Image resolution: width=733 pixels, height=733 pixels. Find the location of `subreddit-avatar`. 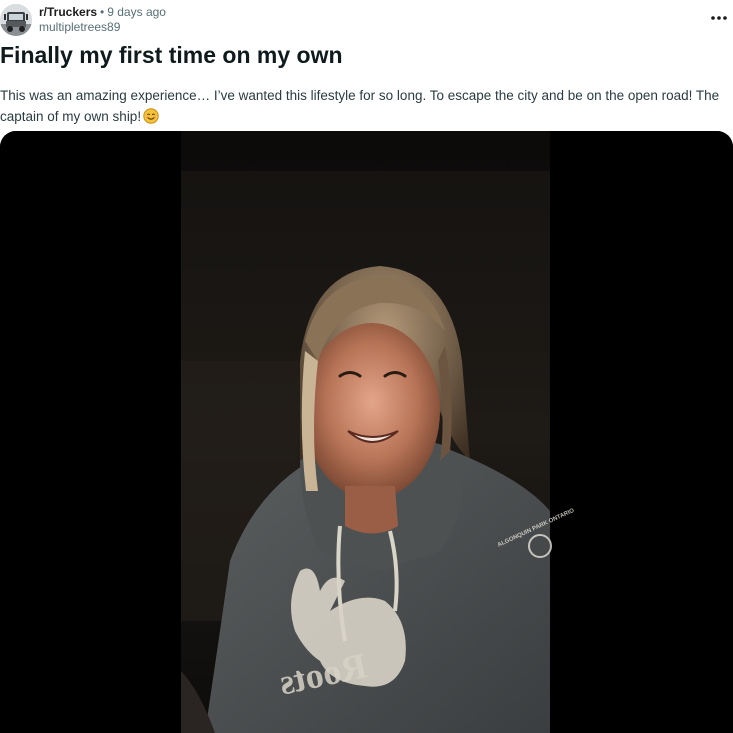

subreddit-avatar is located at coordinates (16, 20).